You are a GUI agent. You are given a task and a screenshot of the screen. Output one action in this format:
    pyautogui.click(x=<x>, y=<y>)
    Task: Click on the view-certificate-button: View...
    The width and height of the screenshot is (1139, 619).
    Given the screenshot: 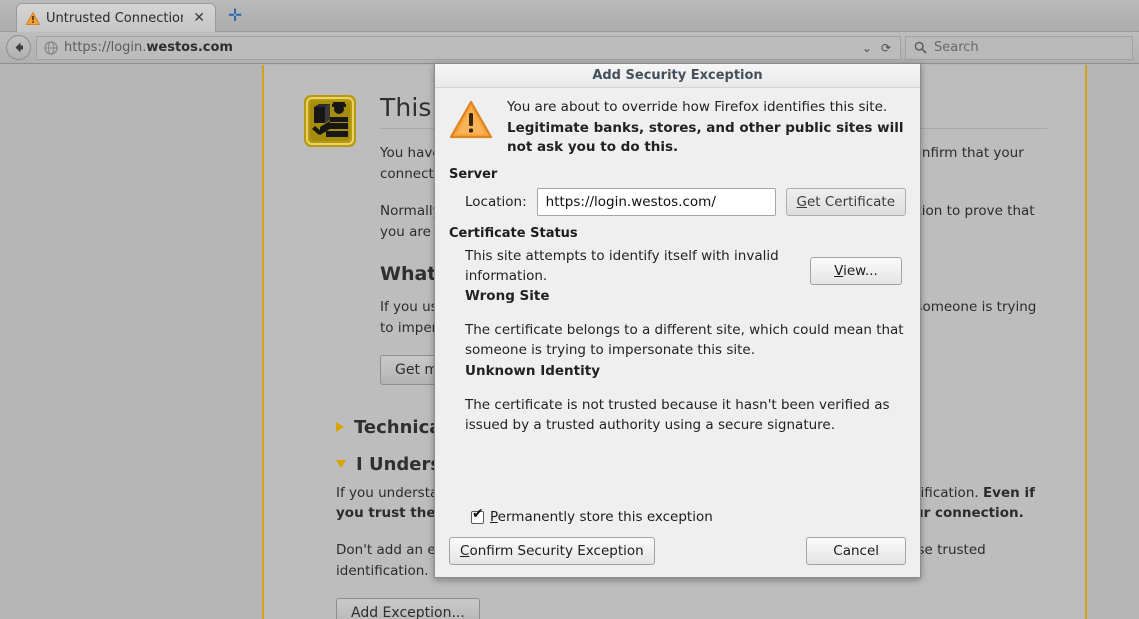 What is the action you would take?
    pyautogui.click(x=856, y=271)
    